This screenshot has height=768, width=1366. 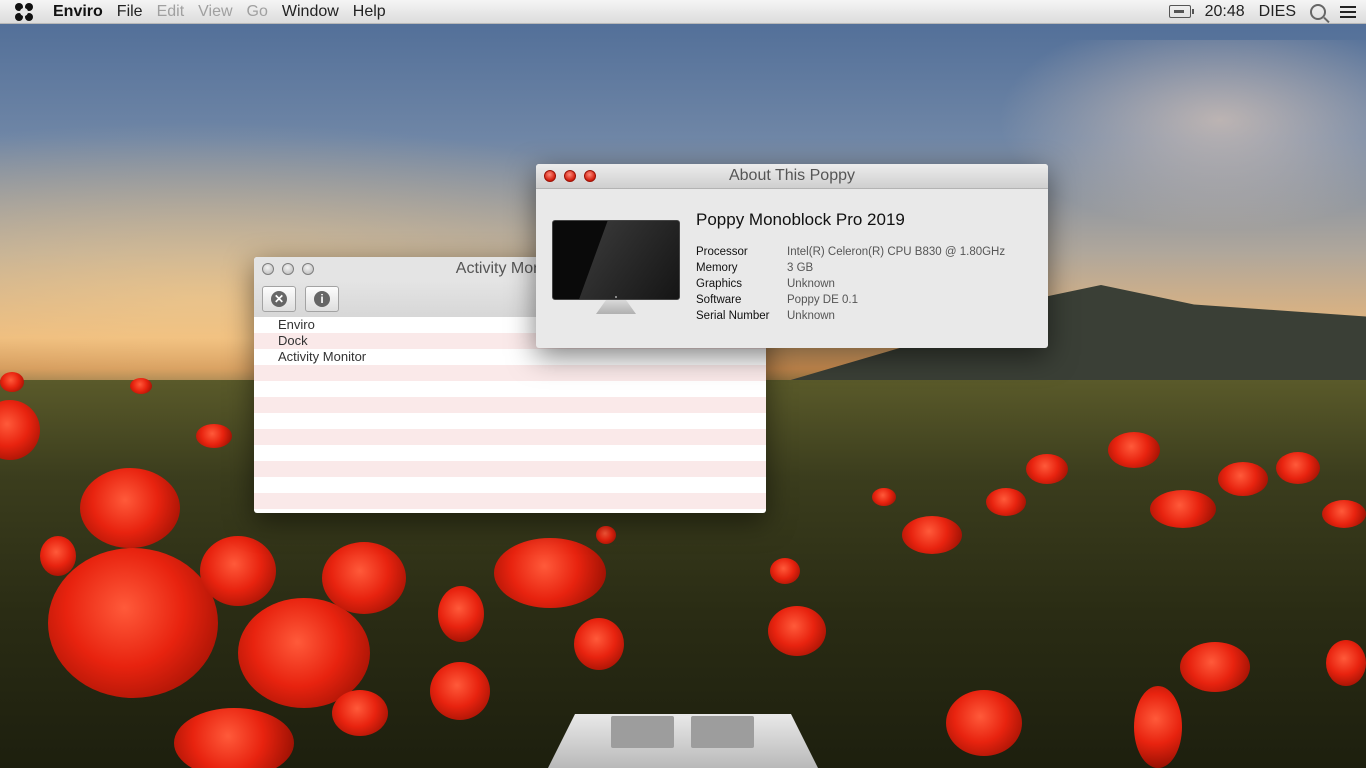 I want to click on dock, so click(x=683, y=741).